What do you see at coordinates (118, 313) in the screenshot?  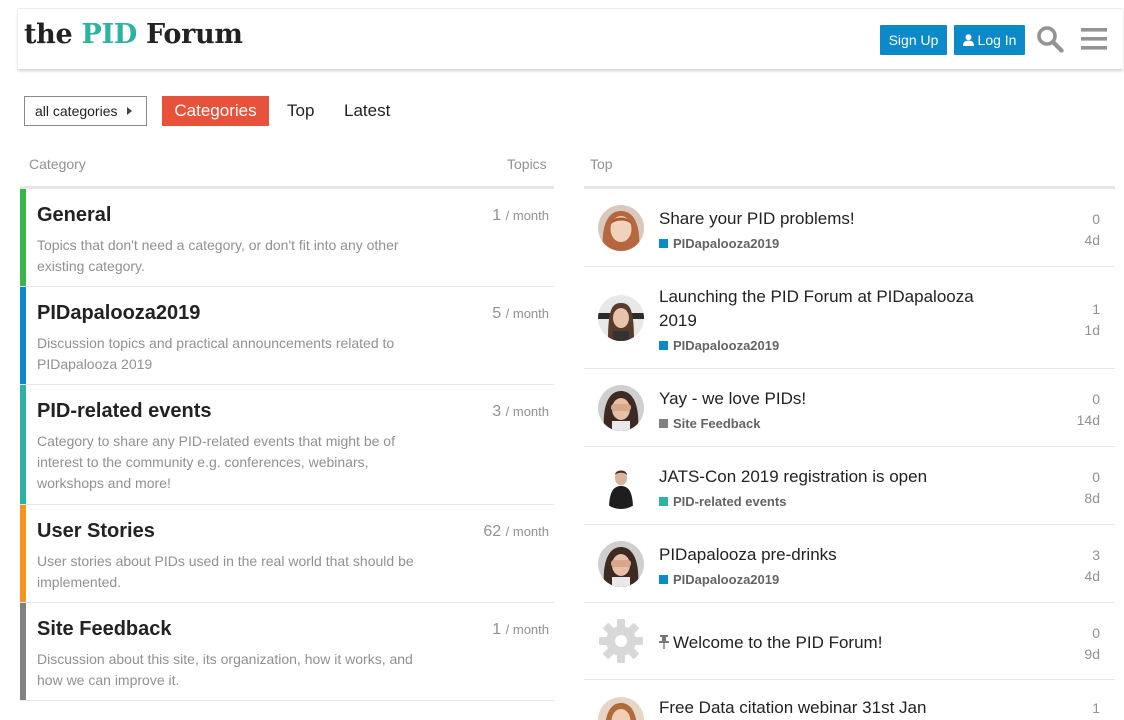 I see `category-name: PIDapalooza2019` at bounding box center [118, 313].